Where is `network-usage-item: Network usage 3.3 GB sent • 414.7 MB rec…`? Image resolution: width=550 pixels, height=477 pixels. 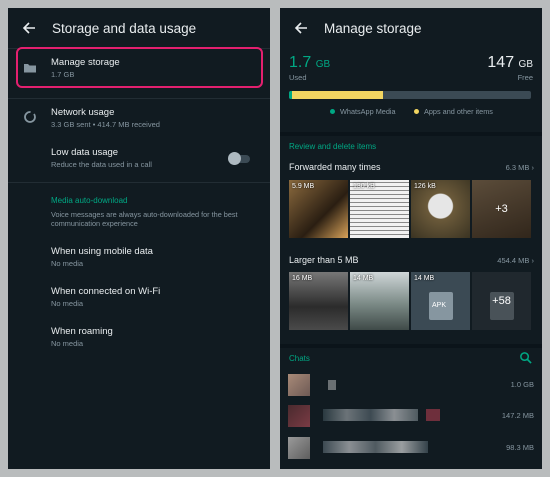 network-usage-item: Network usage 3.3 GB sent • 414.7 MB rec… is located at coordinates (139, 118).